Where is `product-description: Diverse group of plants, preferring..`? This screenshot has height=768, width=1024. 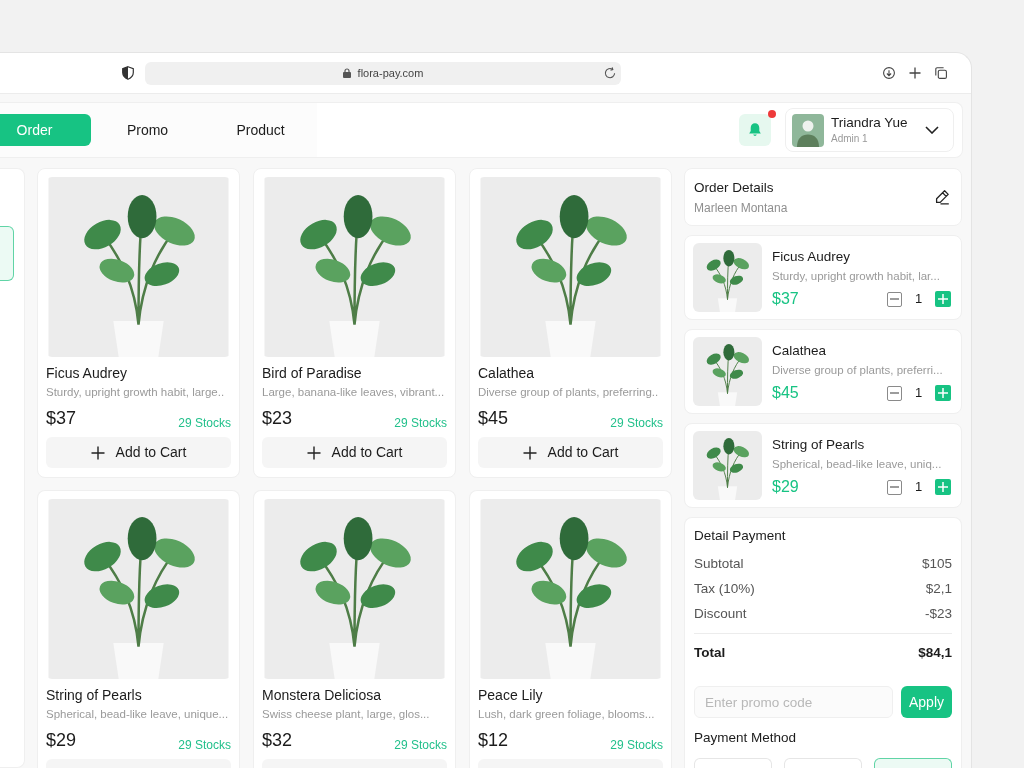
product-description: Diverse group of plants, preferring.. is located at coordinates (569, 392).